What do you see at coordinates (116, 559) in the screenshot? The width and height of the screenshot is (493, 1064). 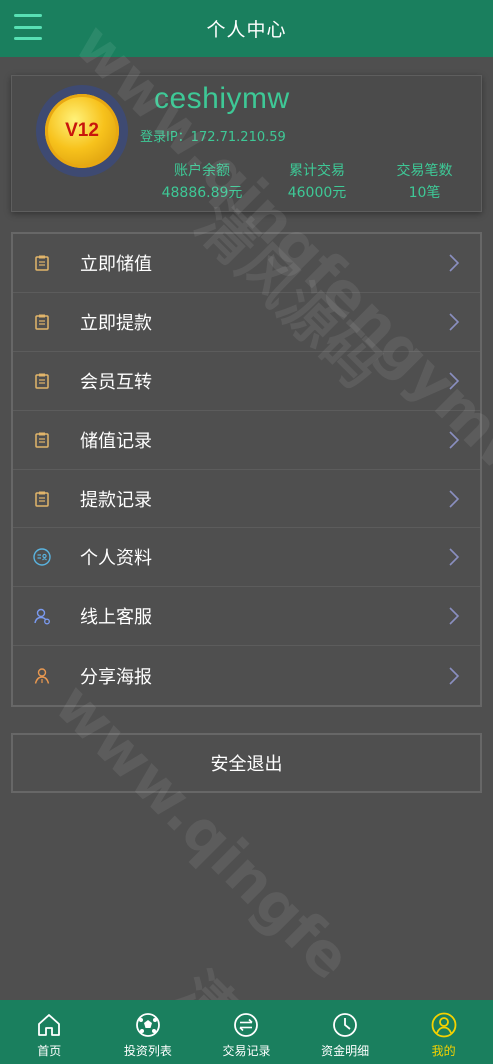 I see `menu-item-label: 个人资料` at bounding box center [116, 559].